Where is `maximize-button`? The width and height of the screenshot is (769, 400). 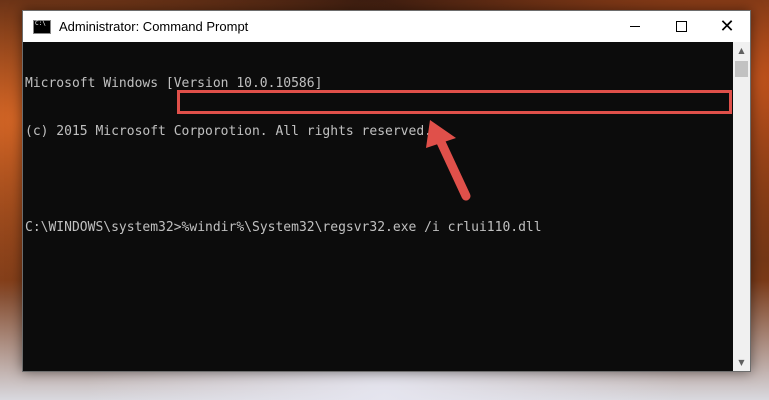
maximize-button is located at coordinates (681, 26).